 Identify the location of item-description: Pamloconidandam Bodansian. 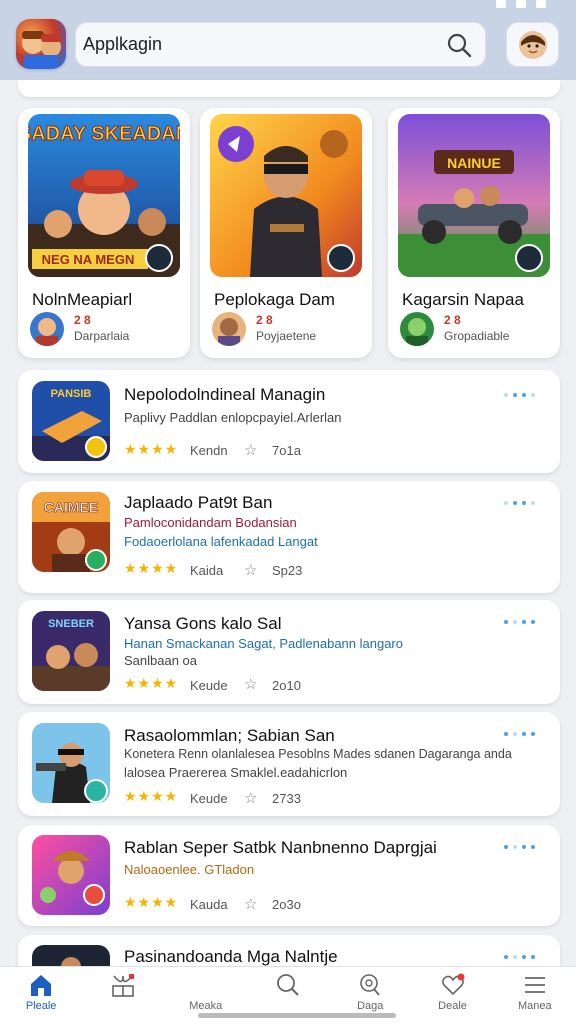
(210, 522).